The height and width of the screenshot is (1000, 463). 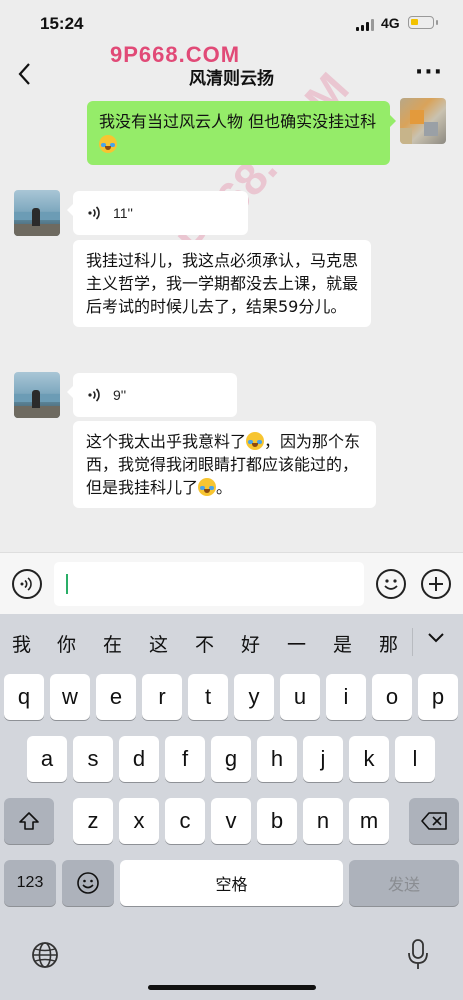 I want to click on emoji-keyboard-key, so click(x=88, y=883).